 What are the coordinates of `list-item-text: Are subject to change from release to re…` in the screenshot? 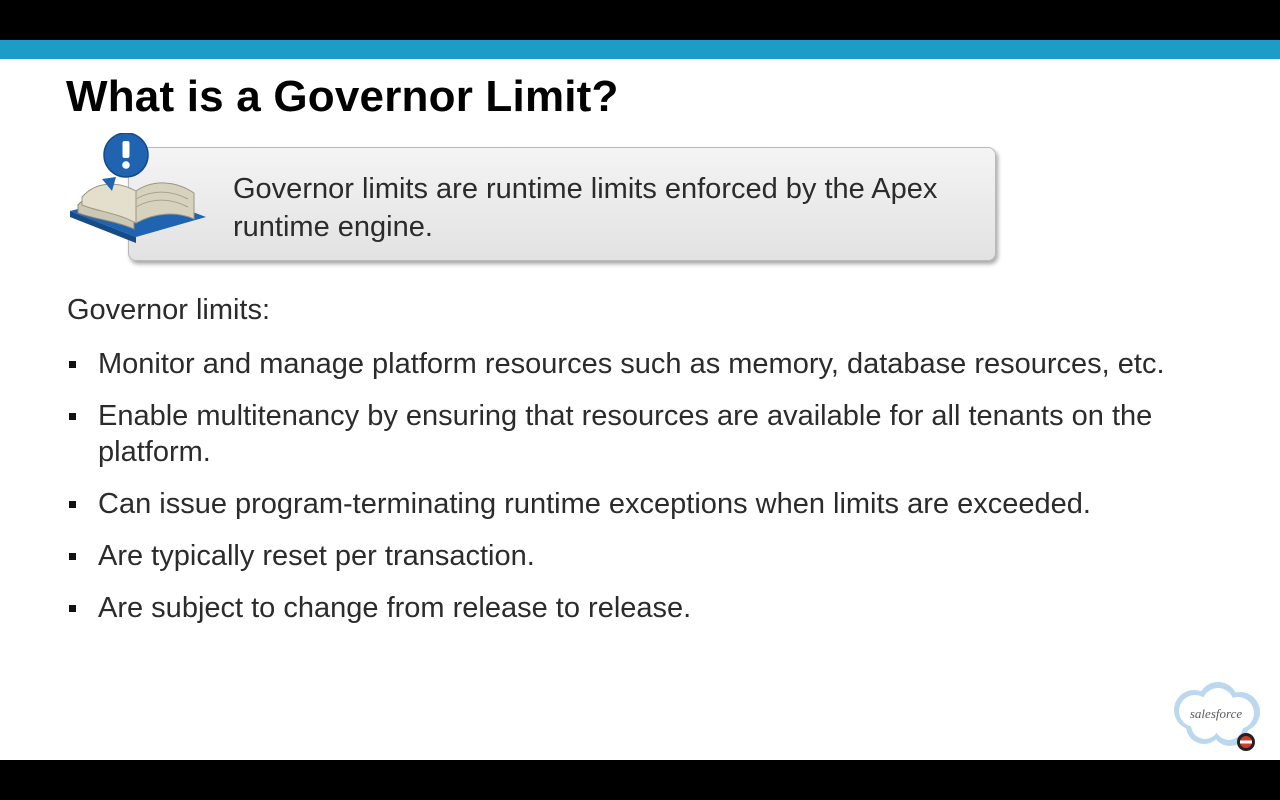 It's located at (395, 608).